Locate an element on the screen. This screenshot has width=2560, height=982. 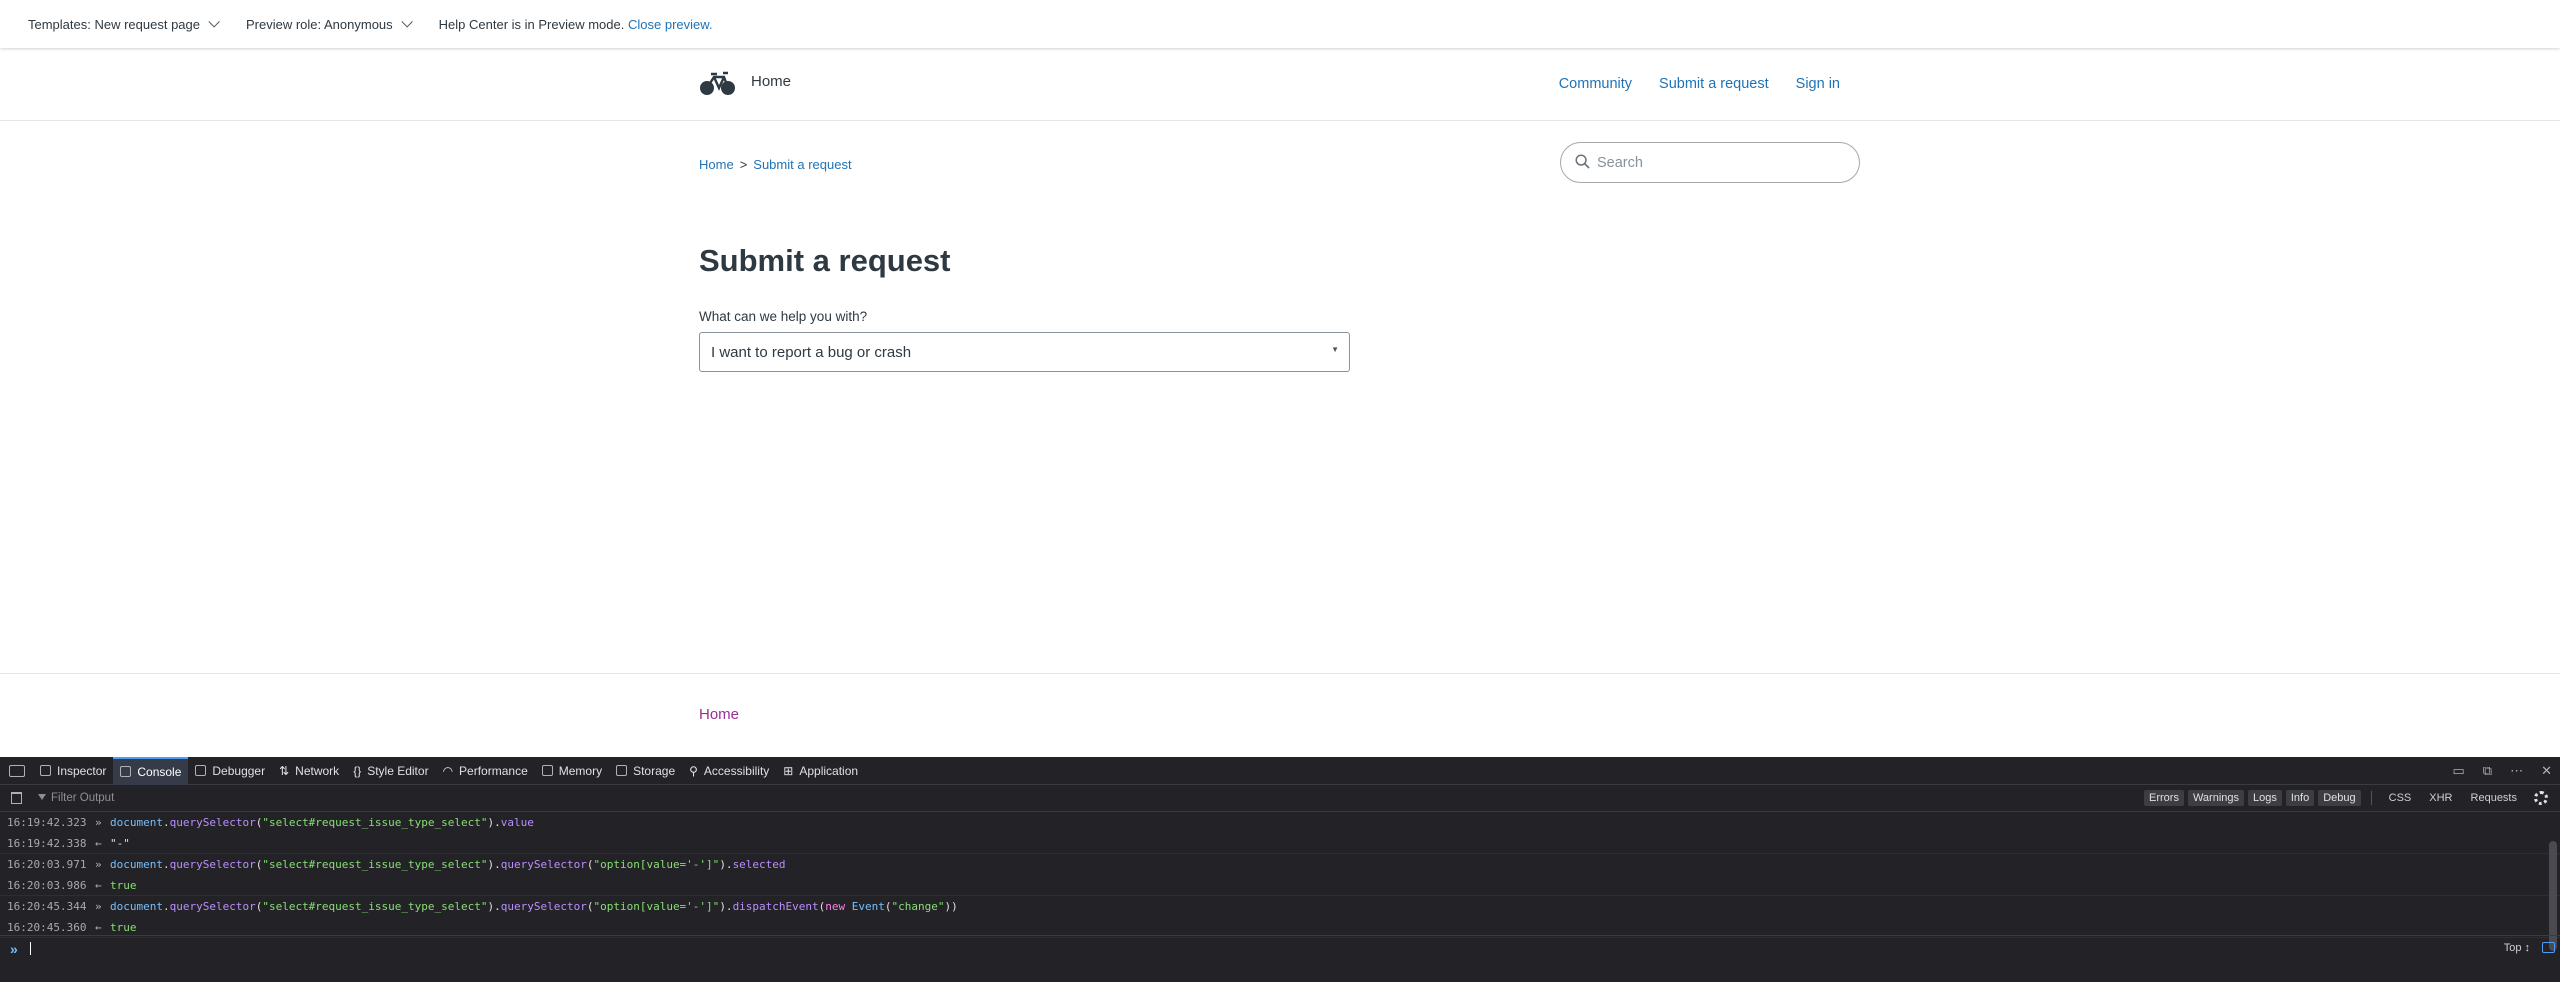
input-chevron-icon: » is located at coordinates (98, 906).